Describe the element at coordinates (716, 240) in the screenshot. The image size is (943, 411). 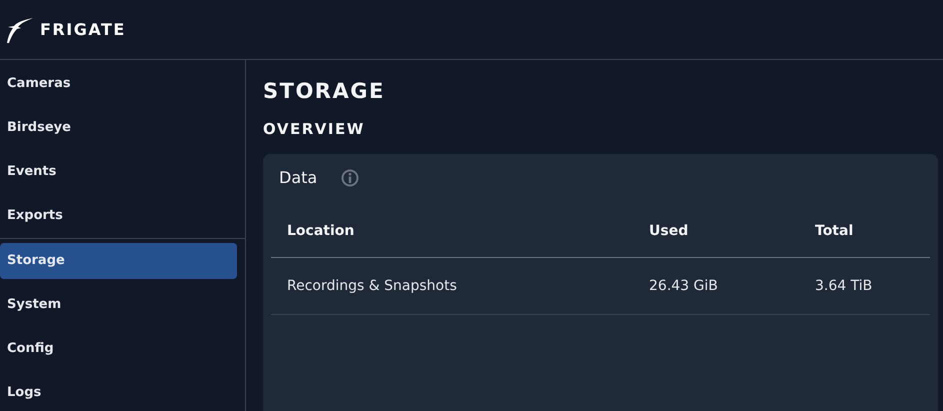
I see `column-header: Used` at that location.